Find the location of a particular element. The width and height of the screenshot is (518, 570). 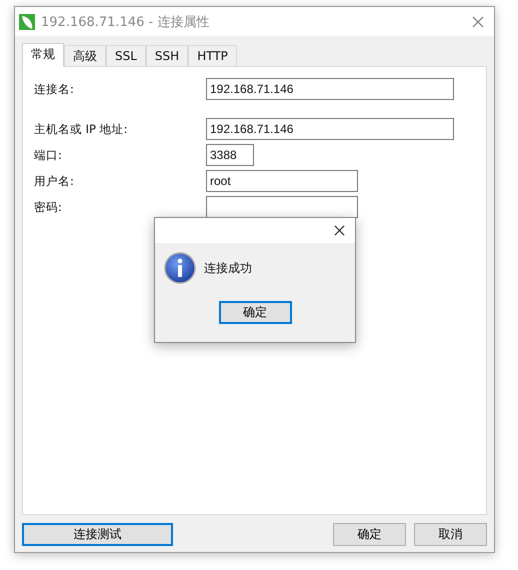

input-field: 3388 is located at coordinates (230, 155).